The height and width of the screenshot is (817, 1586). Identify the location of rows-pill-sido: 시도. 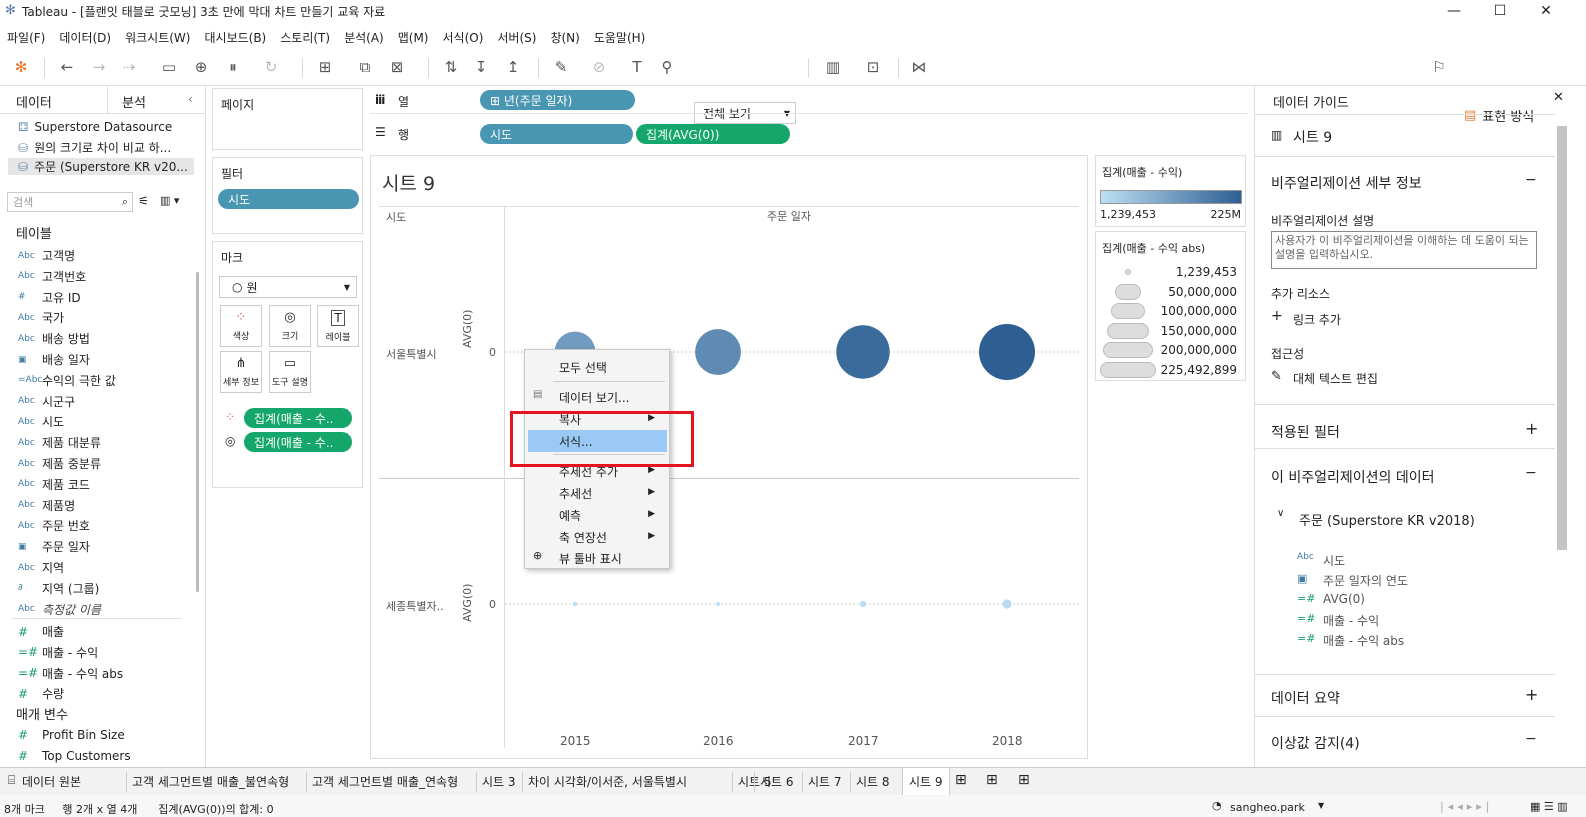
(556, 134).